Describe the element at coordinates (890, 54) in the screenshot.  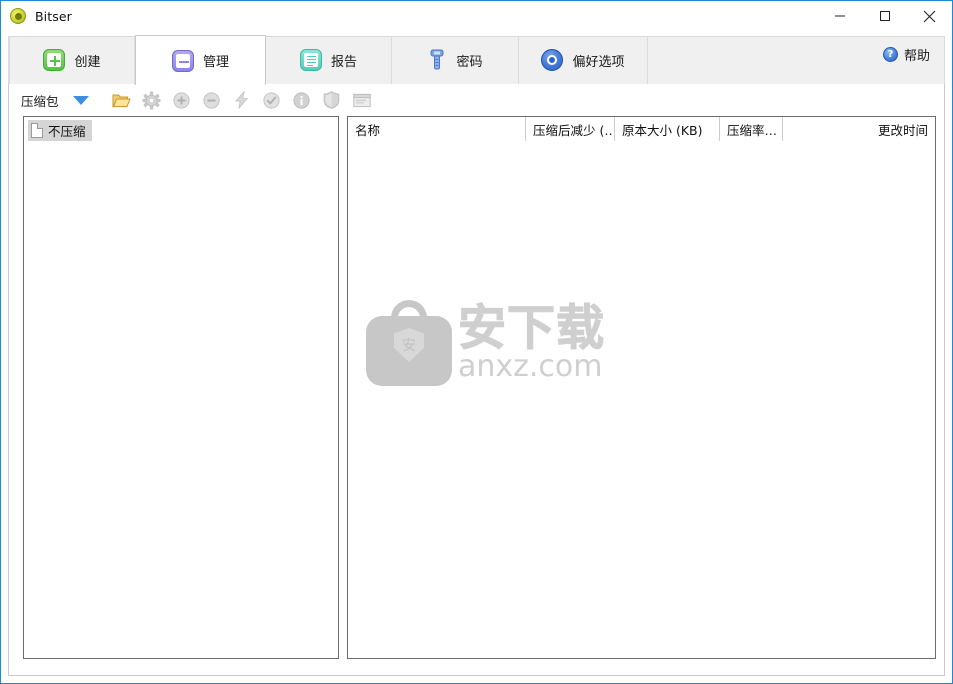
I see `question-circle-icon: ?` at that location.